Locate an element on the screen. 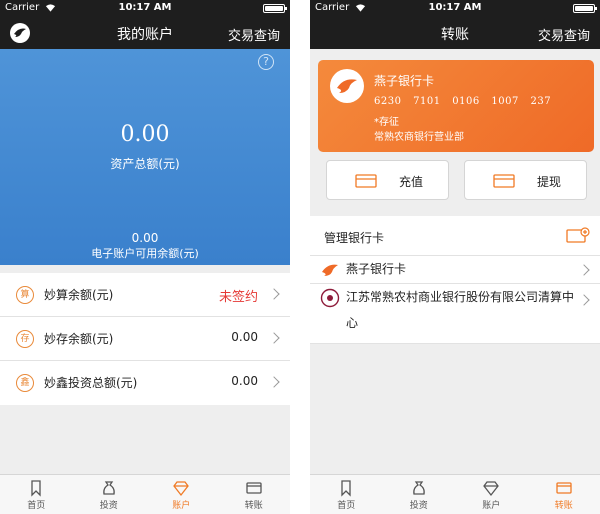 The width and height of the screenshot is (600, 514). card-bank-name: 燕子银行卡 is located at coordinates (404, 81).